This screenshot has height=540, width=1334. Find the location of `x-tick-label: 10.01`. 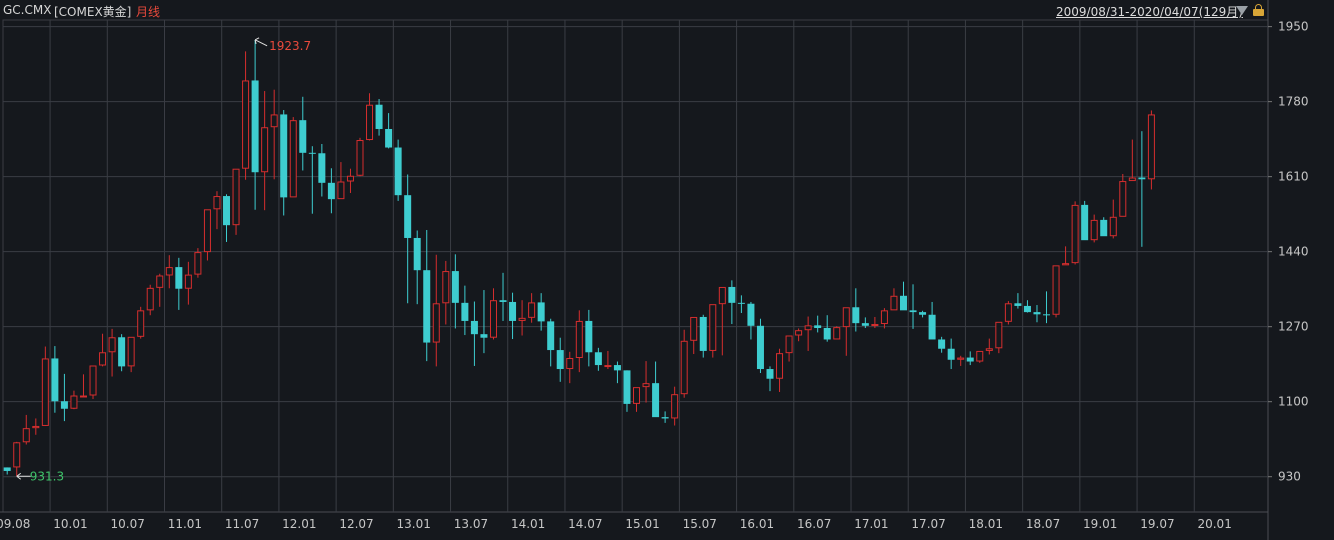

x-tick-label: 10.01 is located at coordinates (70, 524).